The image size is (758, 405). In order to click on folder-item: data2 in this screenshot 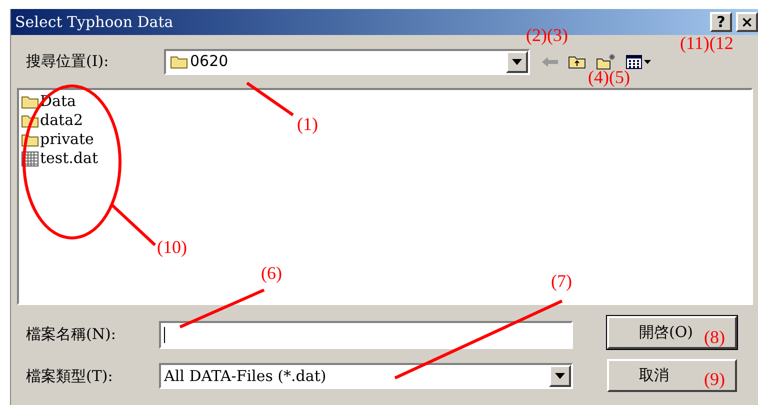, I will do `click(52, 120)`.